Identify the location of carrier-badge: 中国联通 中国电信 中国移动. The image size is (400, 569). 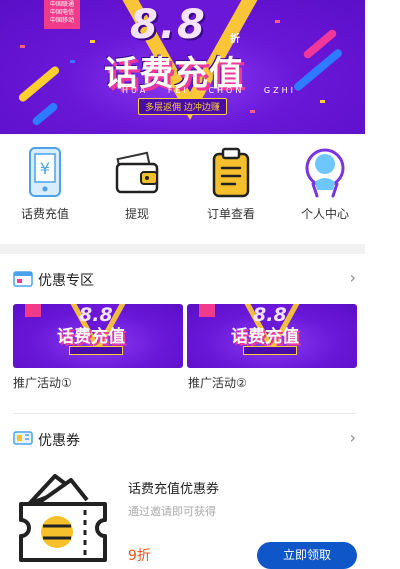
(62, 14).